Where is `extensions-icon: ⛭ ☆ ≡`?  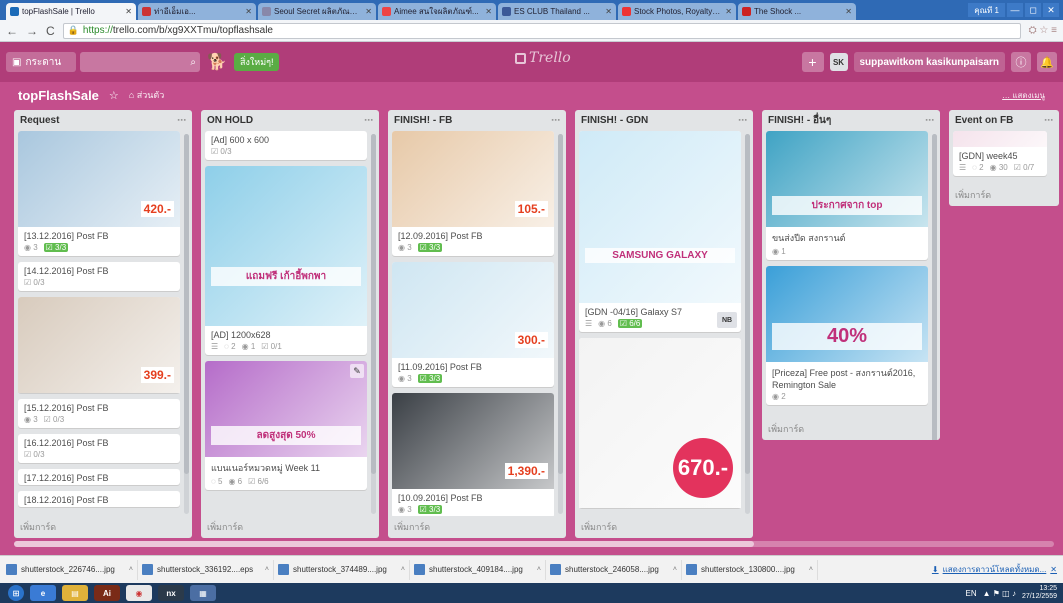
extensions-icon: ⛭ ☆ ≡ is located at coordinates (1043, 30).